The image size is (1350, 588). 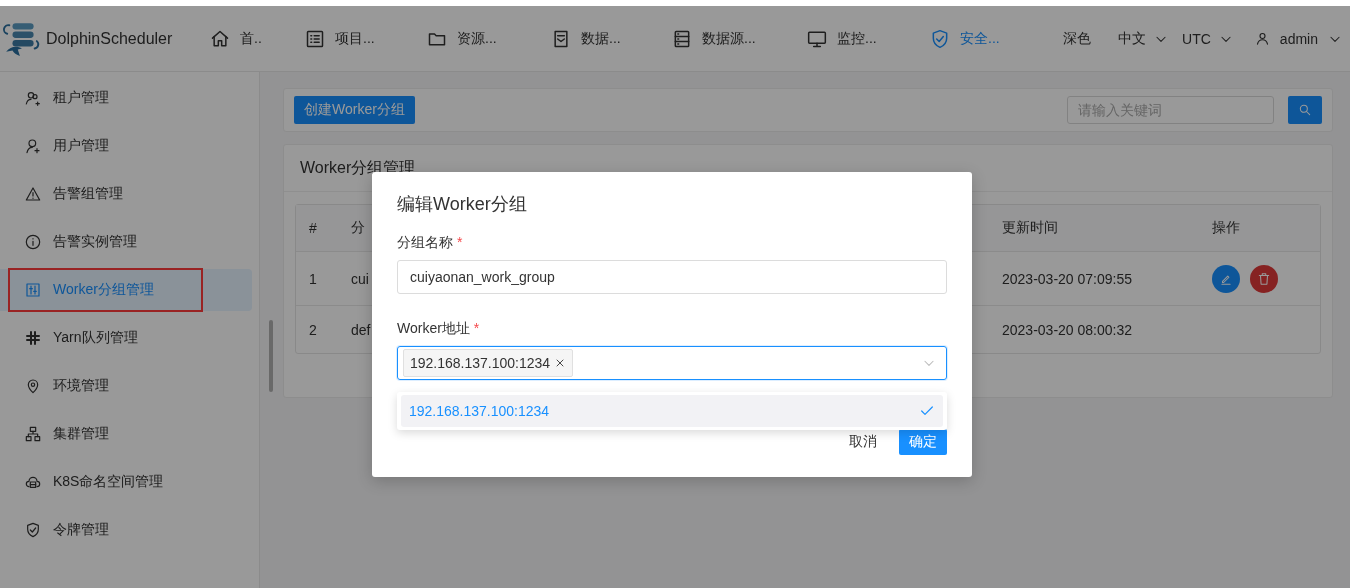 I want to click on table-cell: 2023-03-20 08:00:32, so click(x=1067, y=329).